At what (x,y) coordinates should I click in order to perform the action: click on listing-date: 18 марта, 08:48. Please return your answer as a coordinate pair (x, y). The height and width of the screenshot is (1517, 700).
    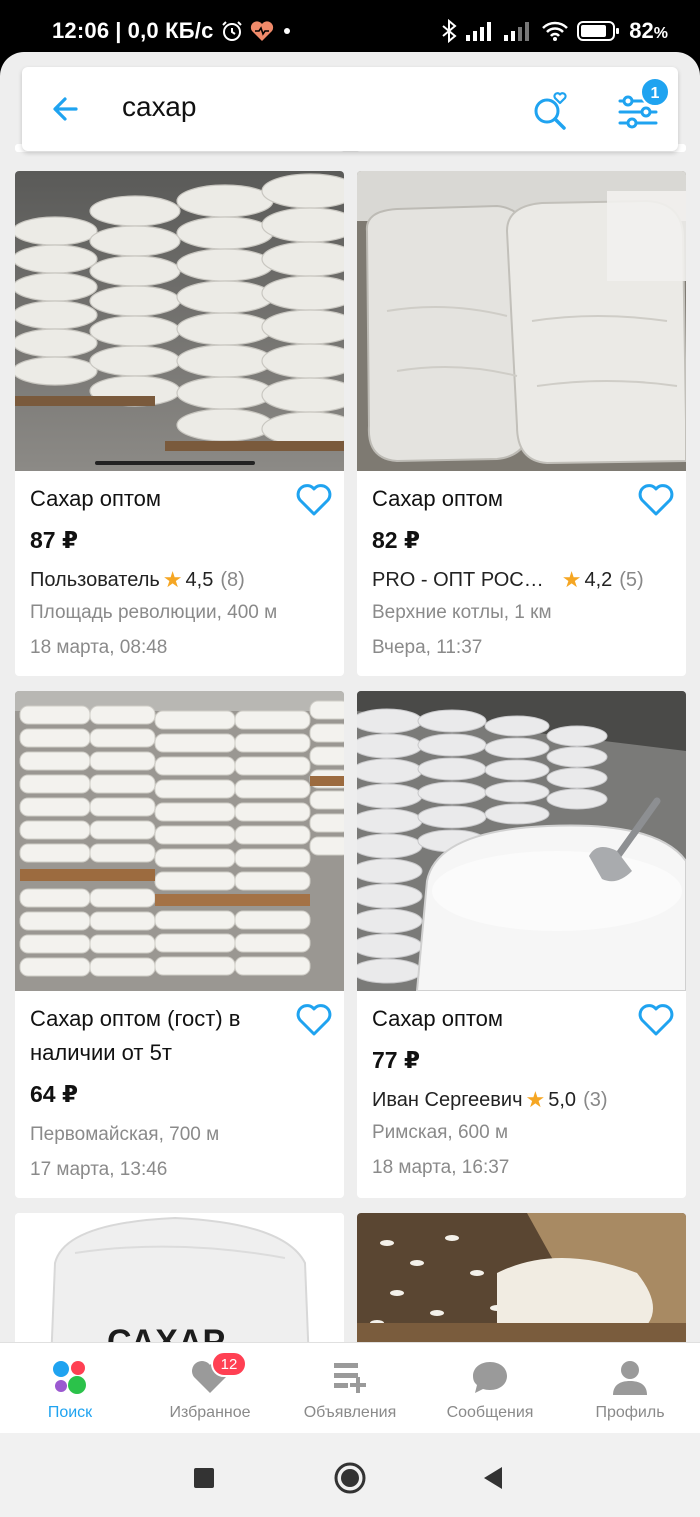
    Looking at the image, I should click on (99, 647).